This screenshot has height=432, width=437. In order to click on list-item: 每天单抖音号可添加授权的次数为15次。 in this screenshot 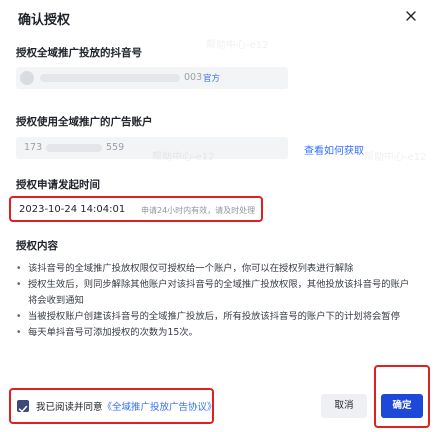, I will do `click(216, 333)`.